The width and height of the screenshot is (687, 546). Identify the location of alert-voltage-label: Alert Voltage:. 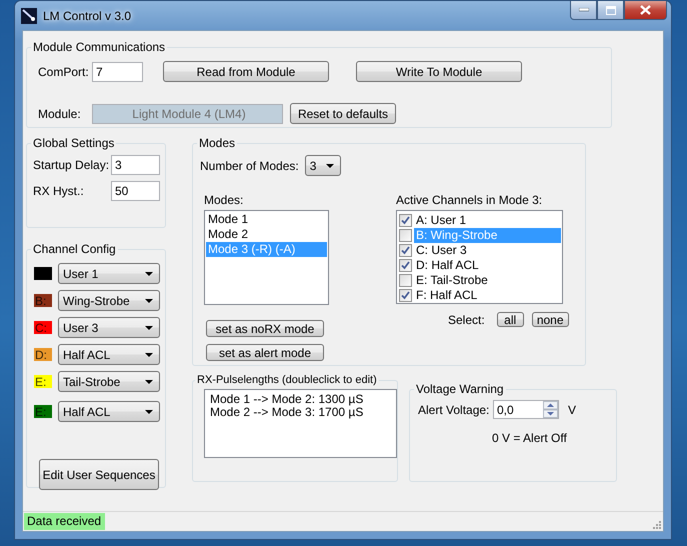
(454, 409).